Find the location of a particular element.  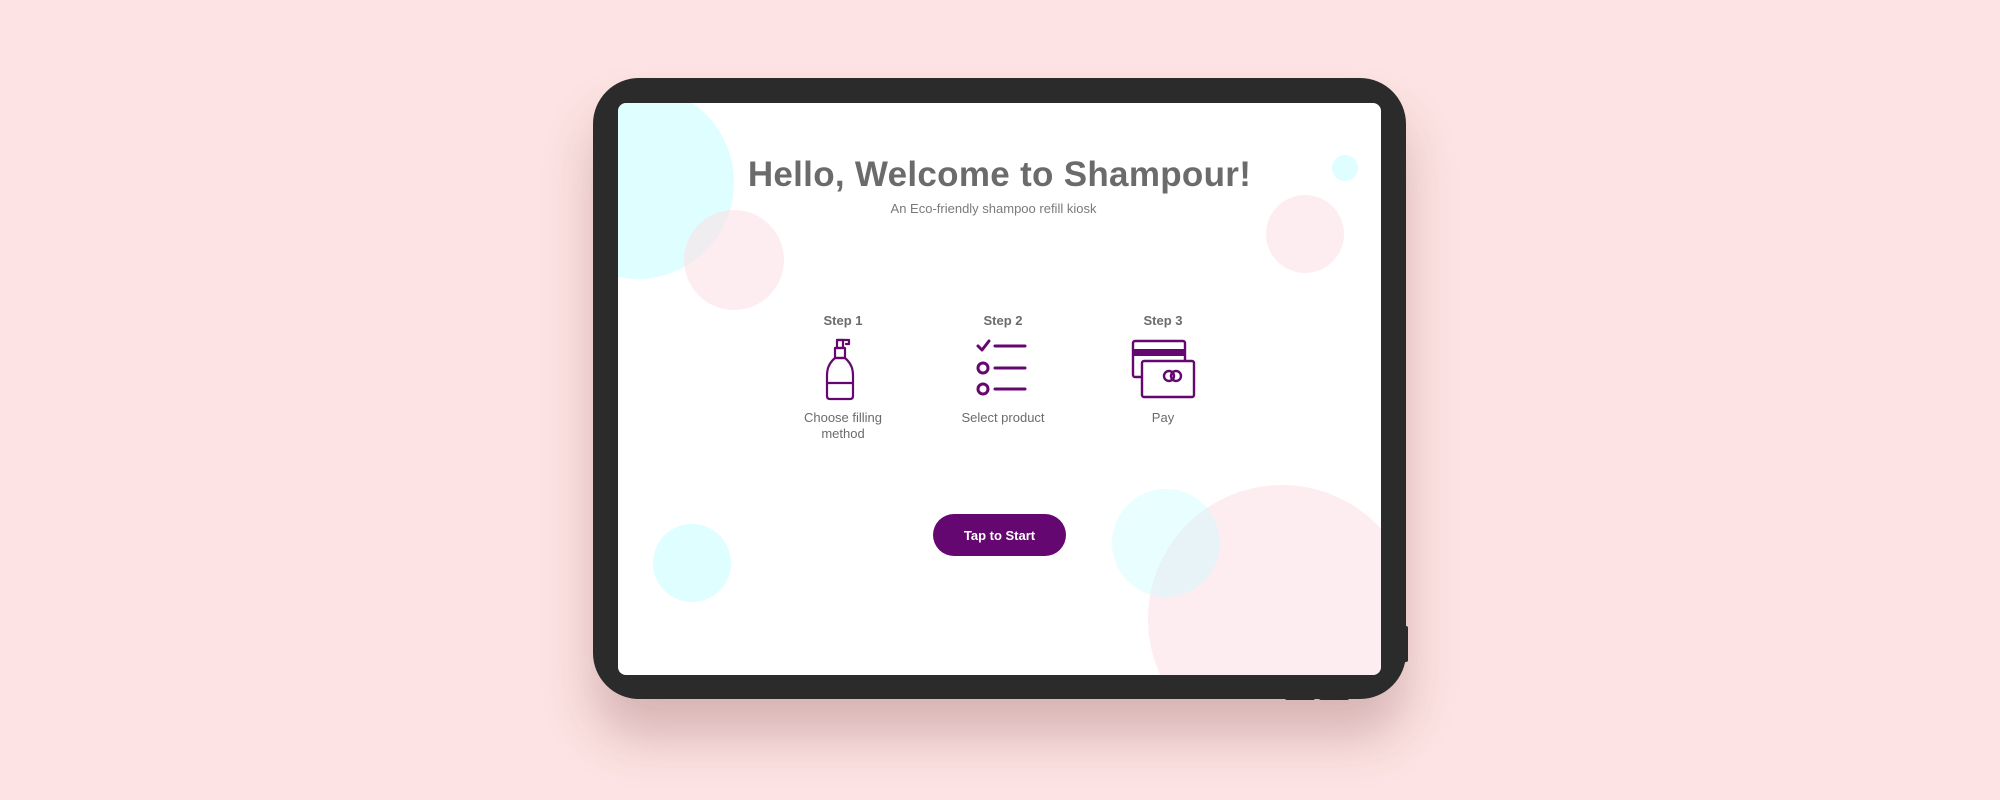

tablet-side-button is located at coordinates (1406, 644).